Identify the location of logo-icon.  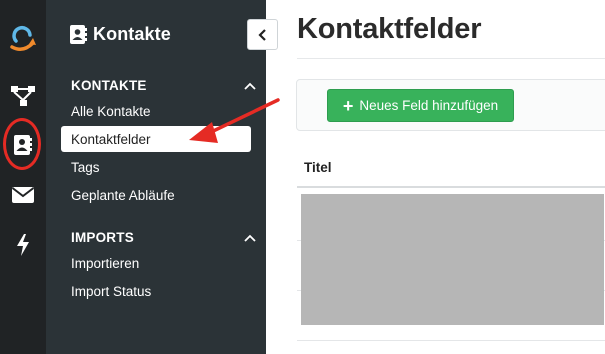
(23, 38).